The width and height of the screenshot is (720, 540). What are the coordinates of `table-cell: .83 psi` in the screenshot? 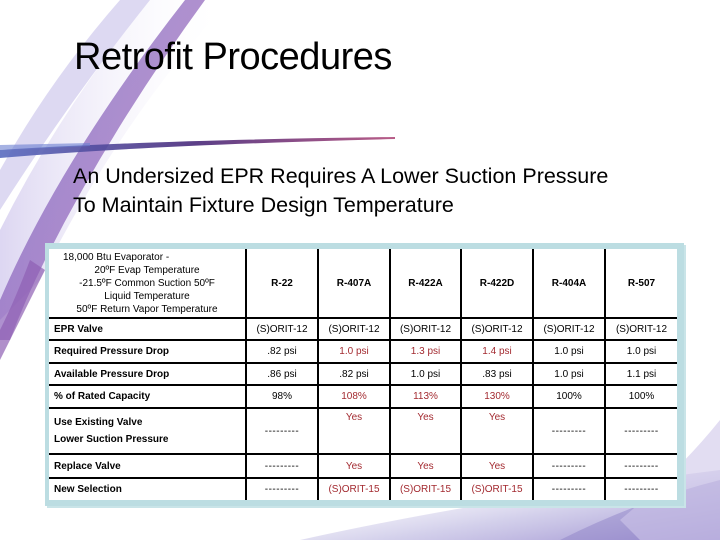 It's located at (497, 374).